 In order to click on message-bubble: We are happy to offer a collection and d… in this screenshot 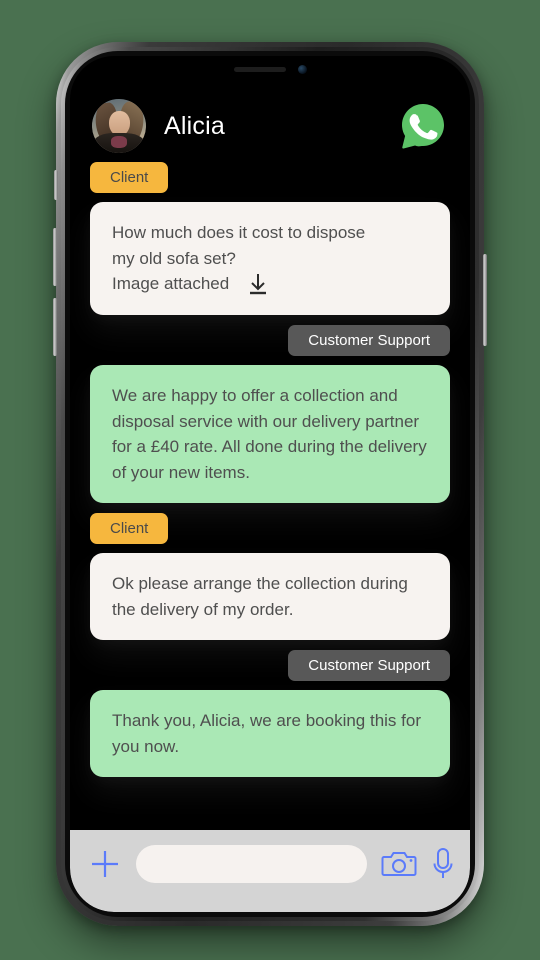, I will do `click(270, 434)`.